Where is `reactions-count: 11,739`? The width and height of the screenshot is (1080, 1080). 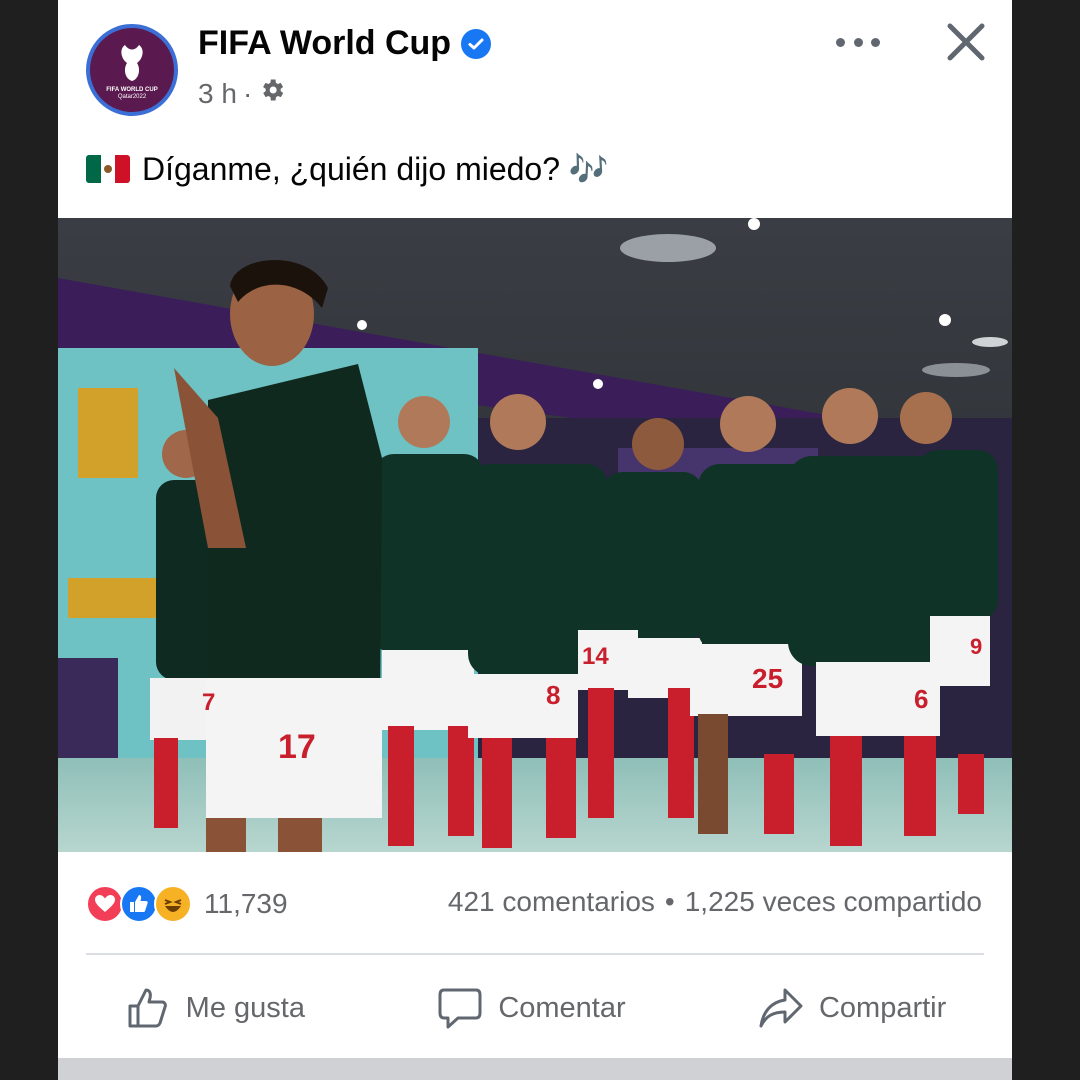
reactions-count: 11,739 is located at coordinates (246, 904).